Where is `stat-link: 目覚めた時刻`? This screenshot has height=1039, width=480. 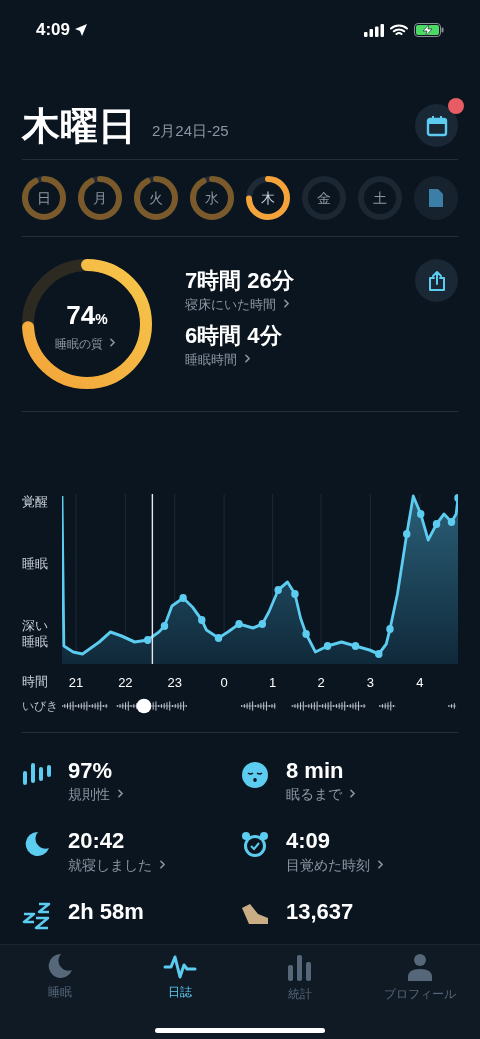 stat-link: 目覚めた時刻 is located at coordinates (336, 865).